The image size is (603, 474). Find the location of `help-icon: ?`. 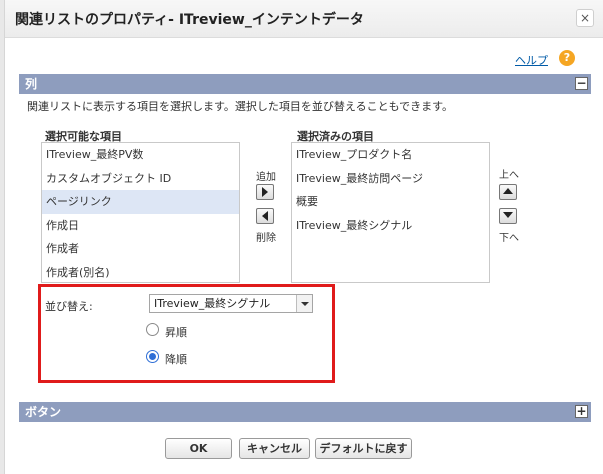

help-icon: ? is located at coordinates (567, 58).